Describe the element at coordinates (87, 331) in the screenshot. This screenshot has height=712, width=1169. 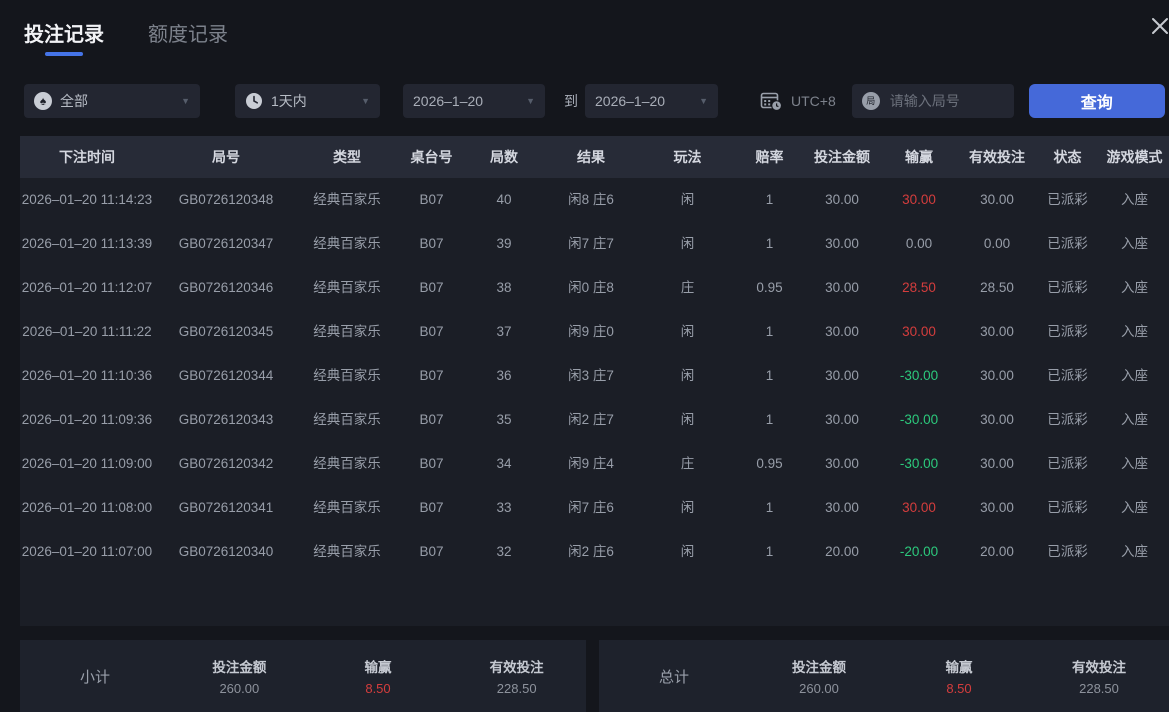
I see `cell-time: 2026–01–20 11:11:22` at that location.